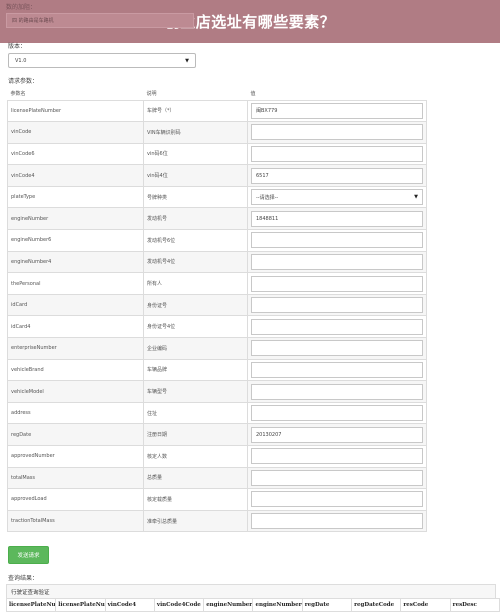 The image size is (500, 612). Describe the element at coordinates (217, 262) in the screenshot. I see `table-row: engineNumber4 发动机号4位` at that location.